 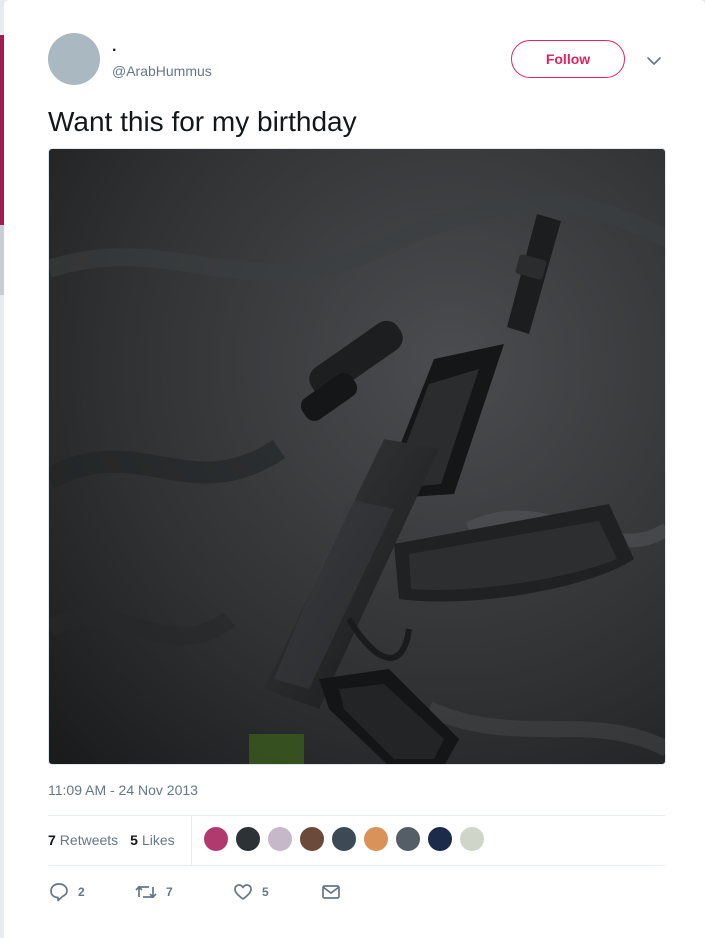 I want to click on reply-button: 2, so click(x=91, y=892).